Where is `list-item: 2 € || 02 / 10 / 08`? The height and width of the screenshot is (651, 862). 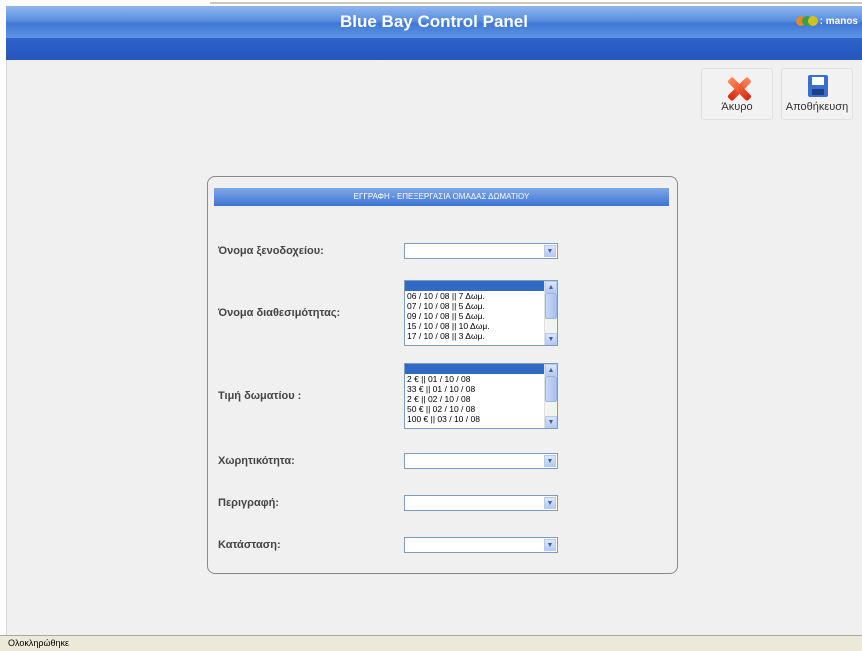
list-item: 2 € || 02 / 10 / 08 is located at coordinates (475, 399).